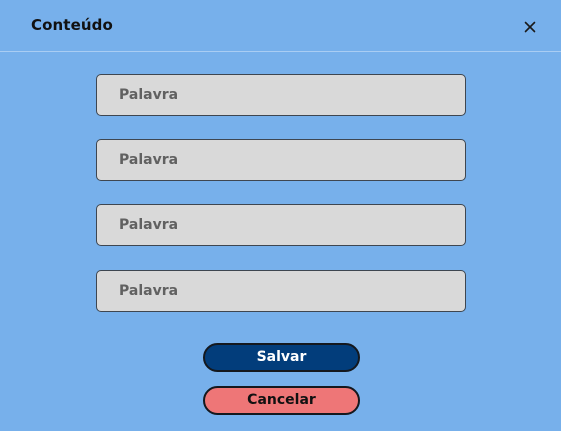  What do you see at coordinates (280, 26) in the screenshot?
I see `dialog-header: Conteúdo` at bounding box center [280, 26].